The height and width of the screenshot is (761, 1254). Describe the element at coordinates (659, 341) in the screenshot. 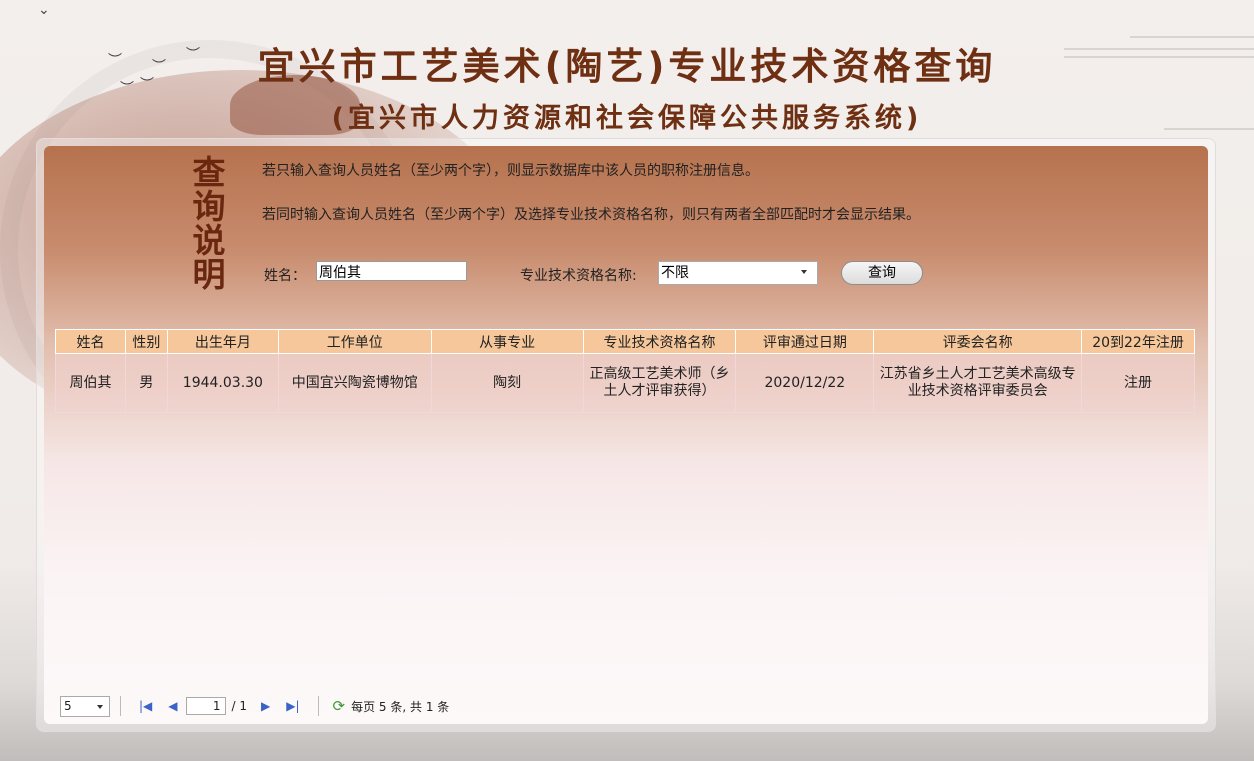

I see `column-header: 专业技术资格名称` at that location.